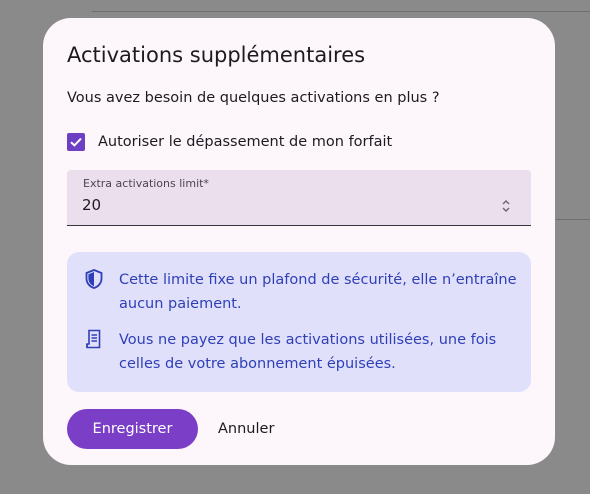  What do you see at coordinates (246, 429) in the screenshot?
I see `cancel-button: Annuler` at bounding box center [246, 429].